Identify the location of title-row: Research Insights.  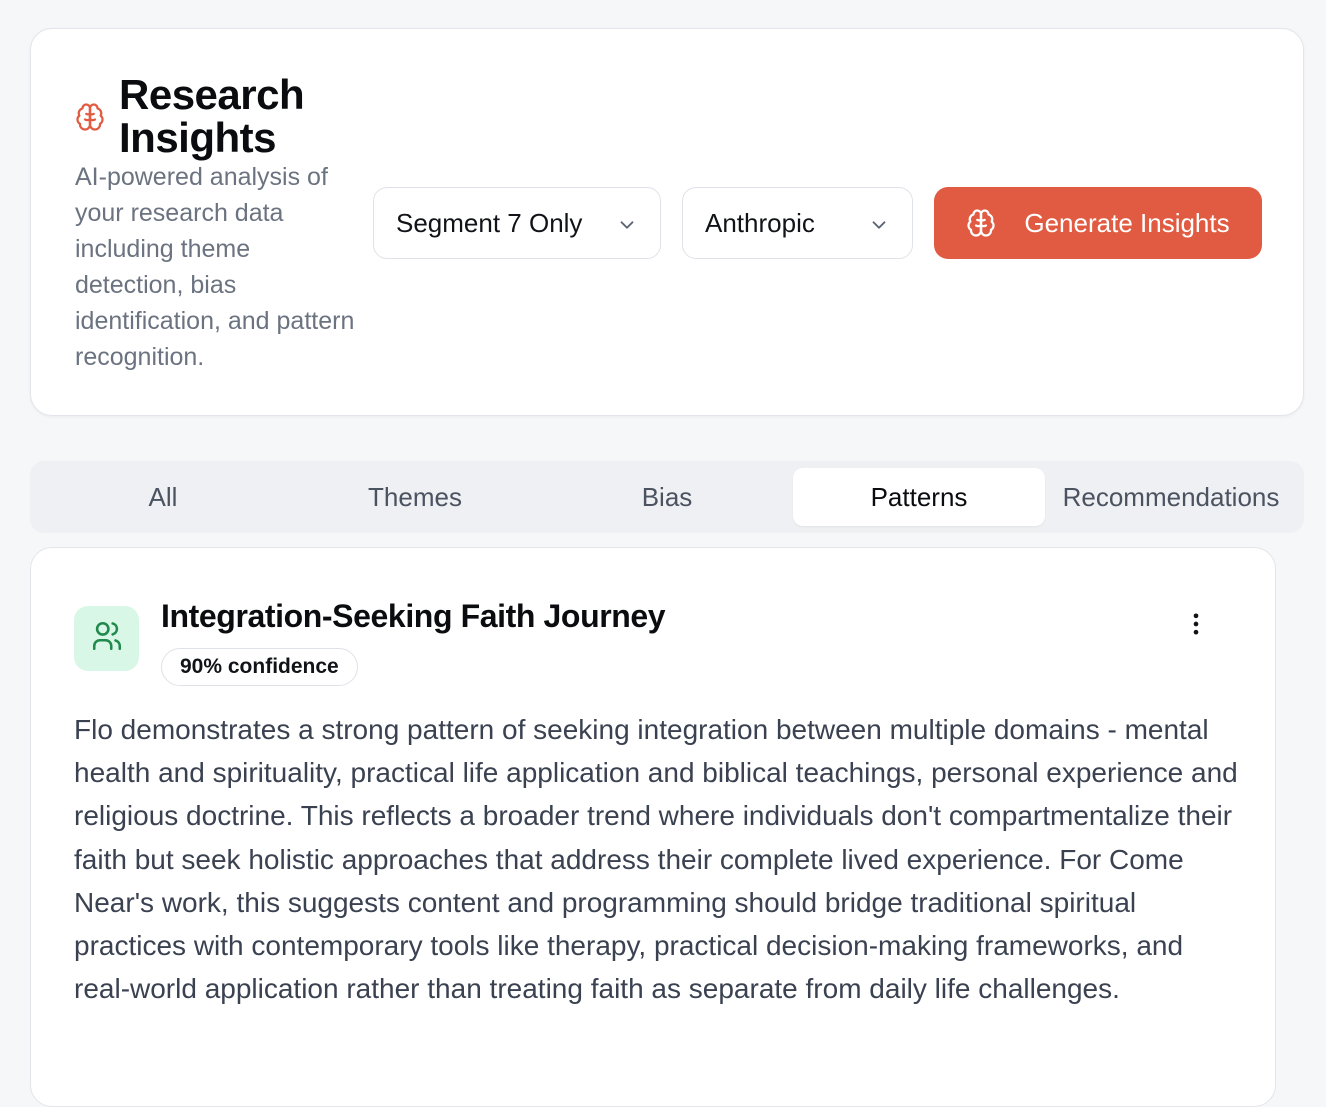
(217, 116).